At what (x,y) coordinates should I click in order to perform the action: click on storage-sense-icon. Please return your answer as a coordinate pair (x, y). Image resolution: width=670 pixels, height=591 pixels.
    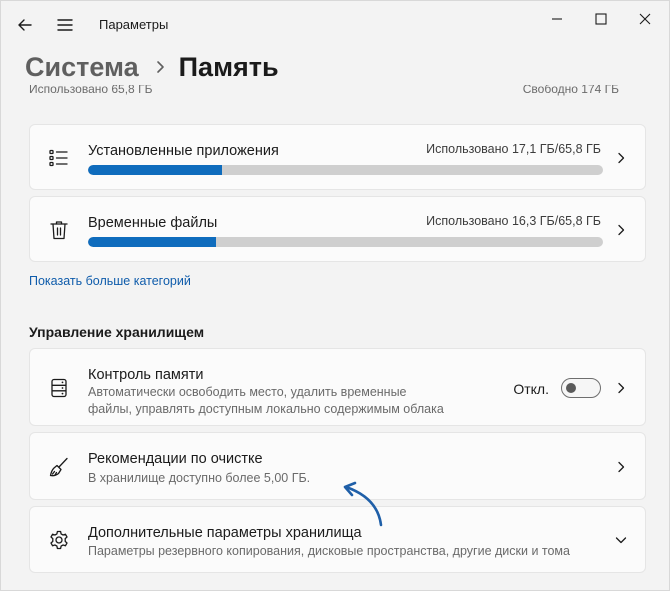
    Looking at the image, I should click on (59, 388).